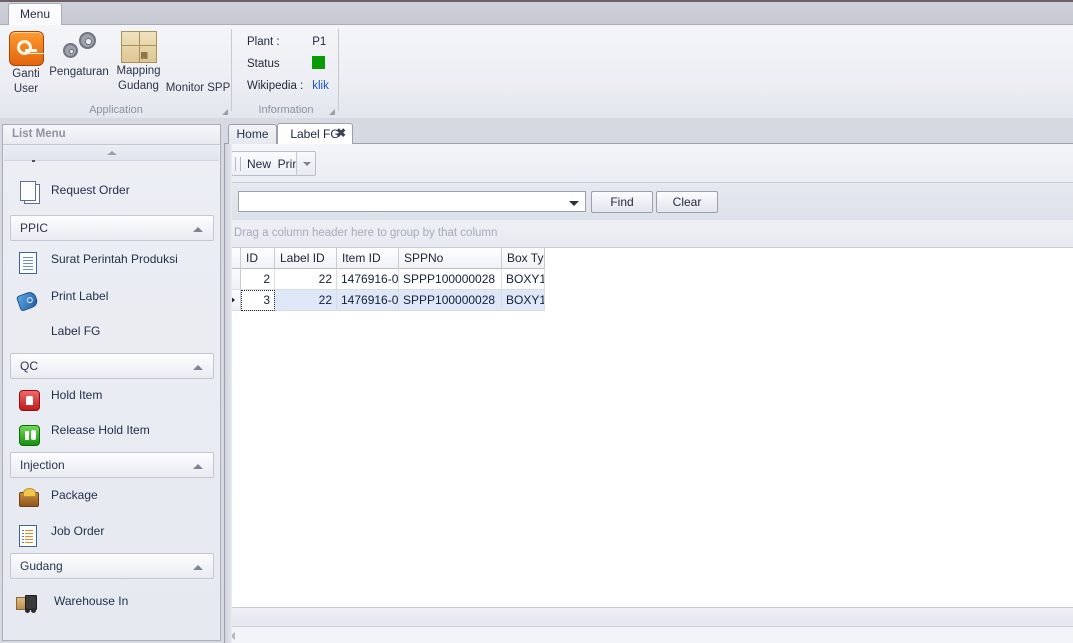 This screenshot has width=1073, height=643. I want to click on info-row-status: Status, so click(288, 64).